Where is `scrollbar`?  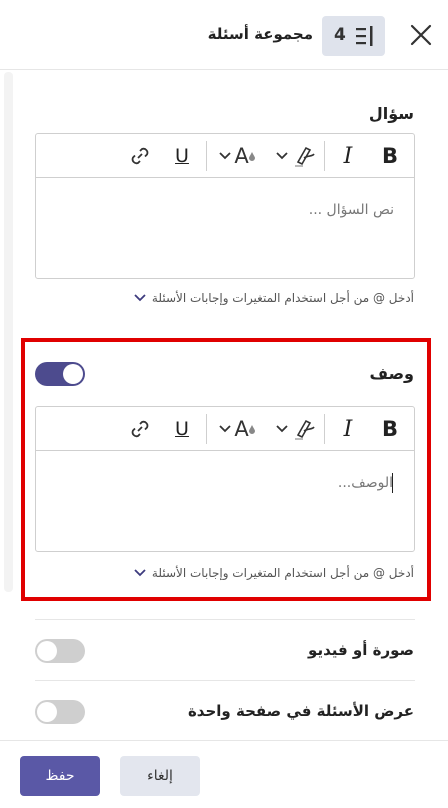
scrollbar is located at coordinates (8, 332).